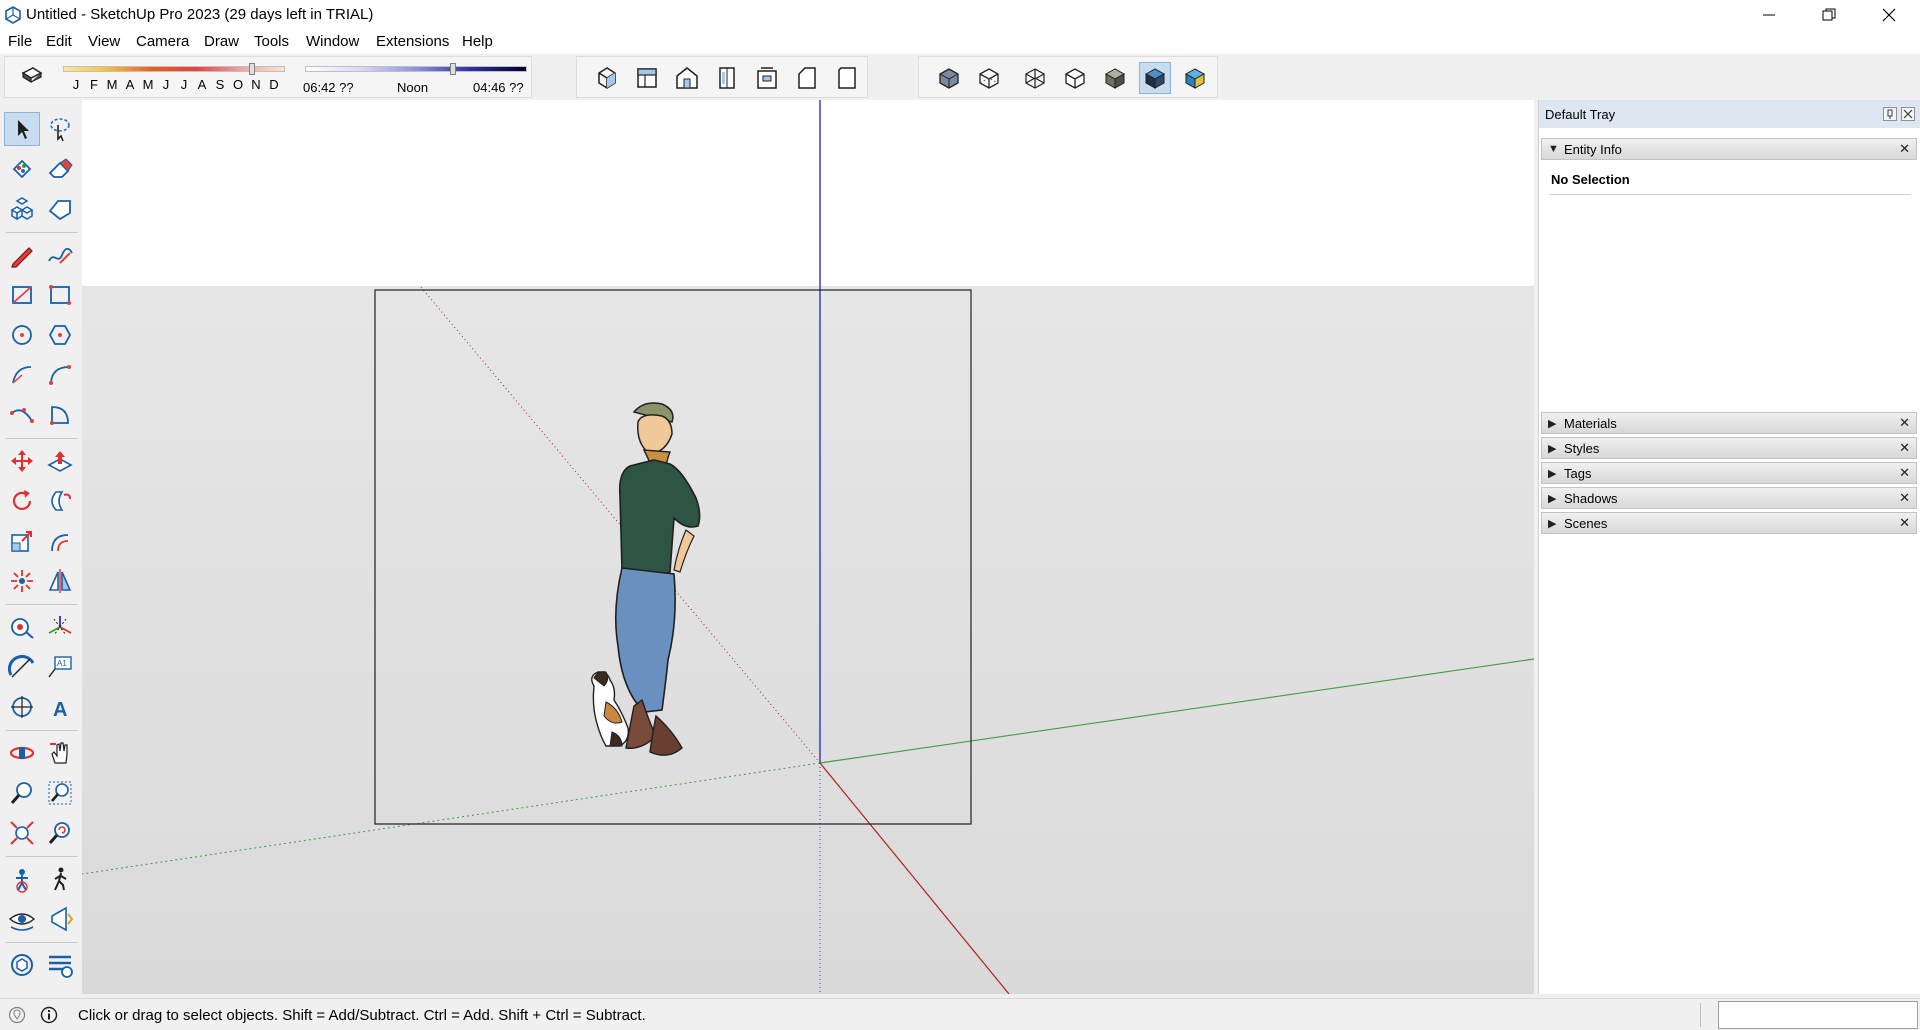  I want to click on position-camera-tool, so click(22, 879).